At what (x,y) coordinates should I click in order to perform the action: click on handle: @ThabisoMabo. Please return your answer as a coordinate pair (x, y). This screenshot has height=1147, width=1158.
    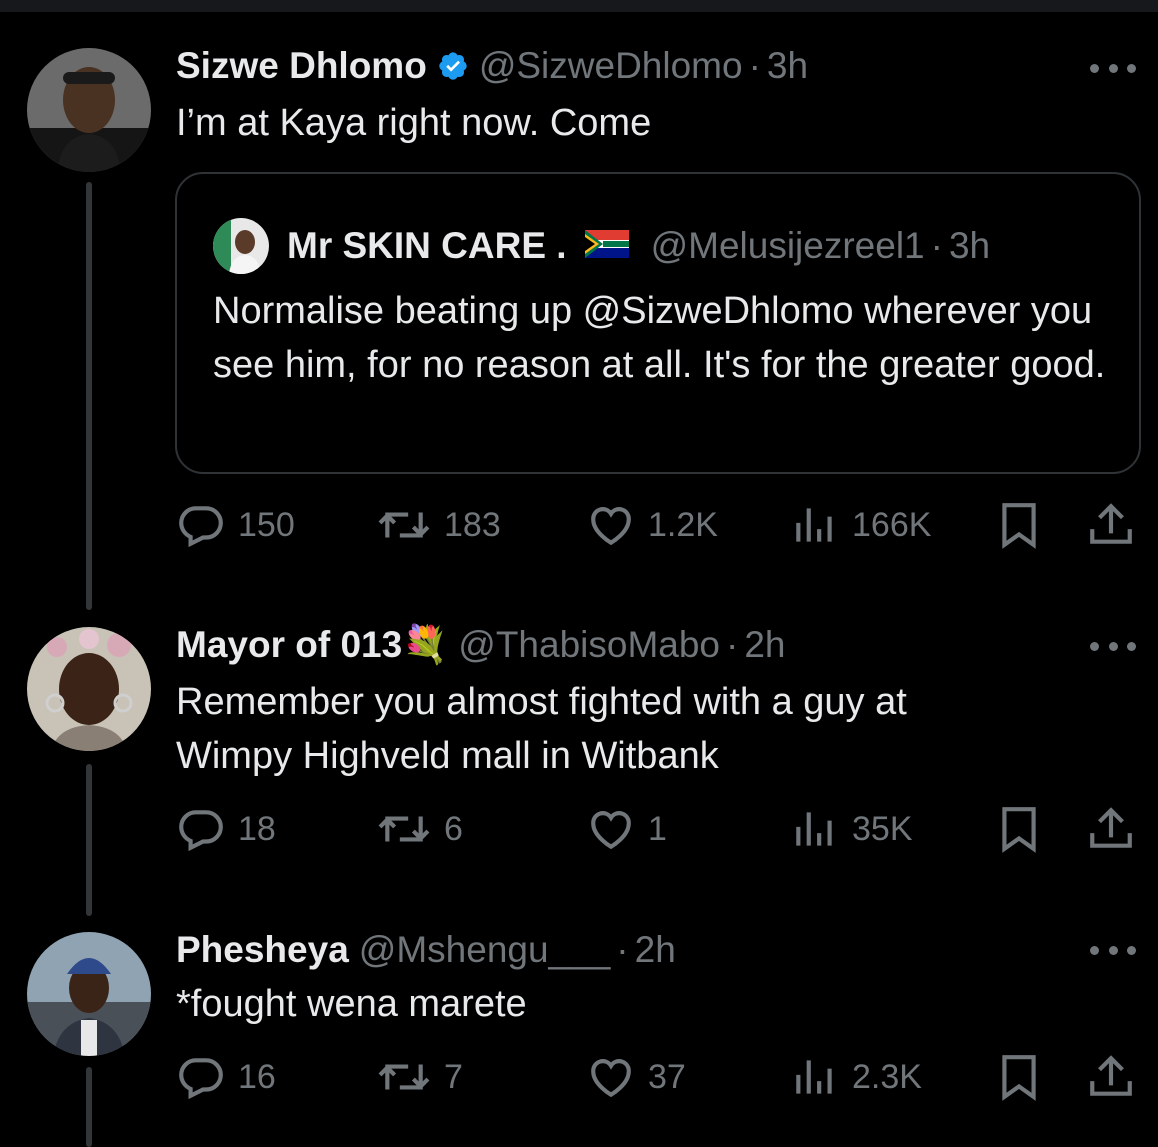
    Looking at the image, I should click on (589, 645).